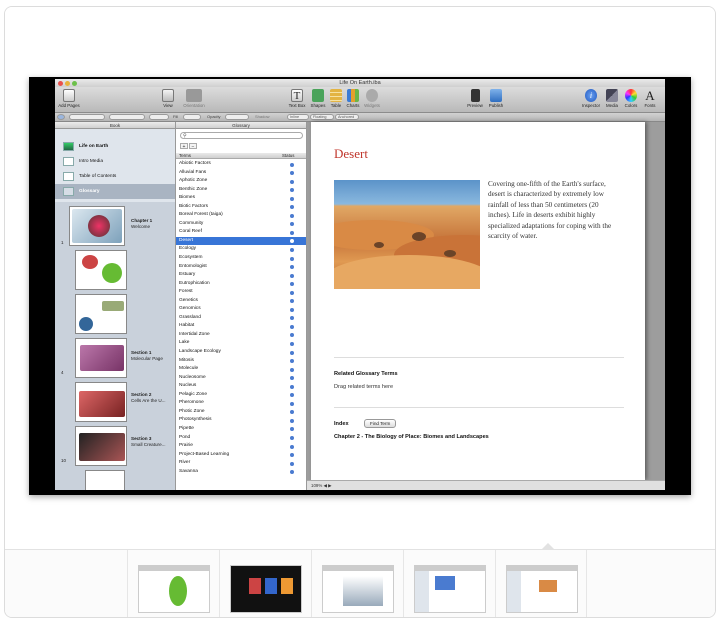  Describe the element at coordinates (241, 224) in the screenshot. I see `glossary-term-row: Community` at that location.